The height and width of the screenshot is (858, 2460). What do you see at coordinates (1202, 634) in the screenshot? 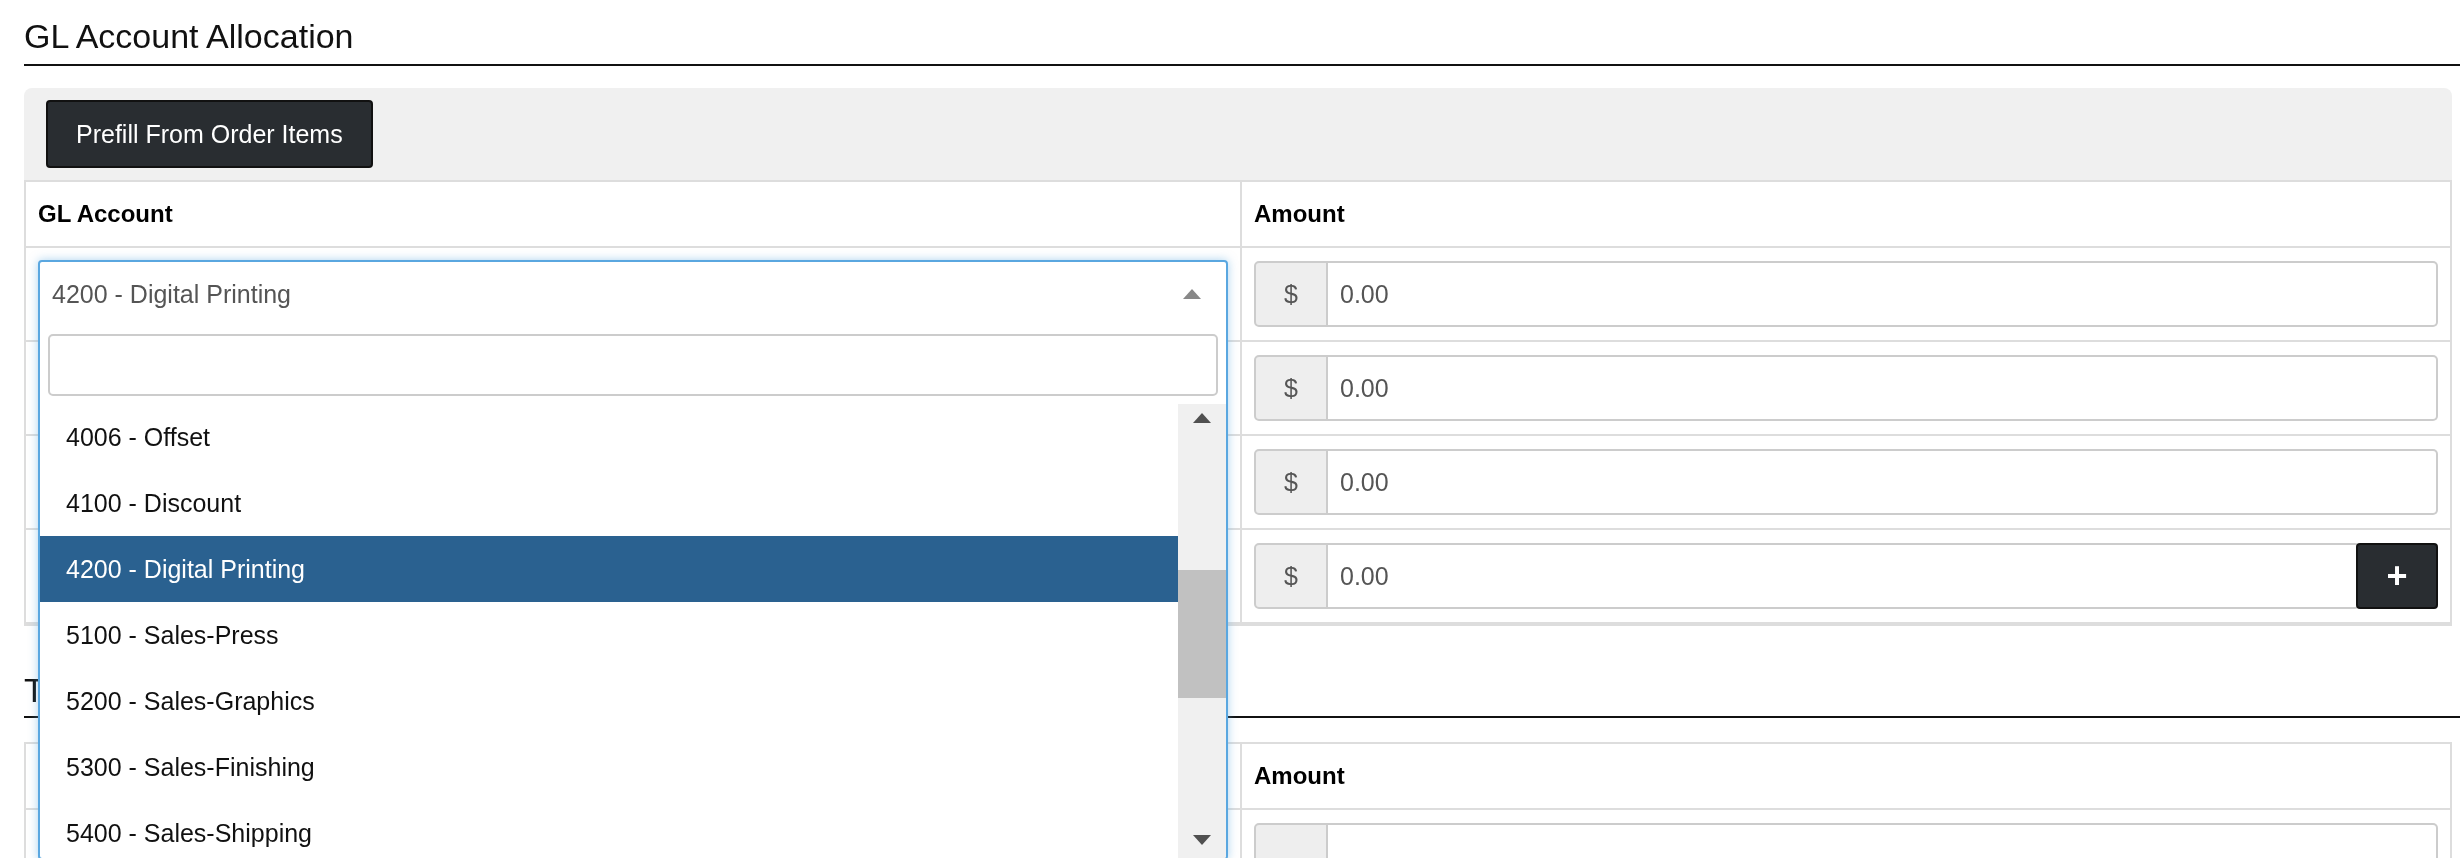
I see `scroll-thumb` at bounding box center [1202, 634].